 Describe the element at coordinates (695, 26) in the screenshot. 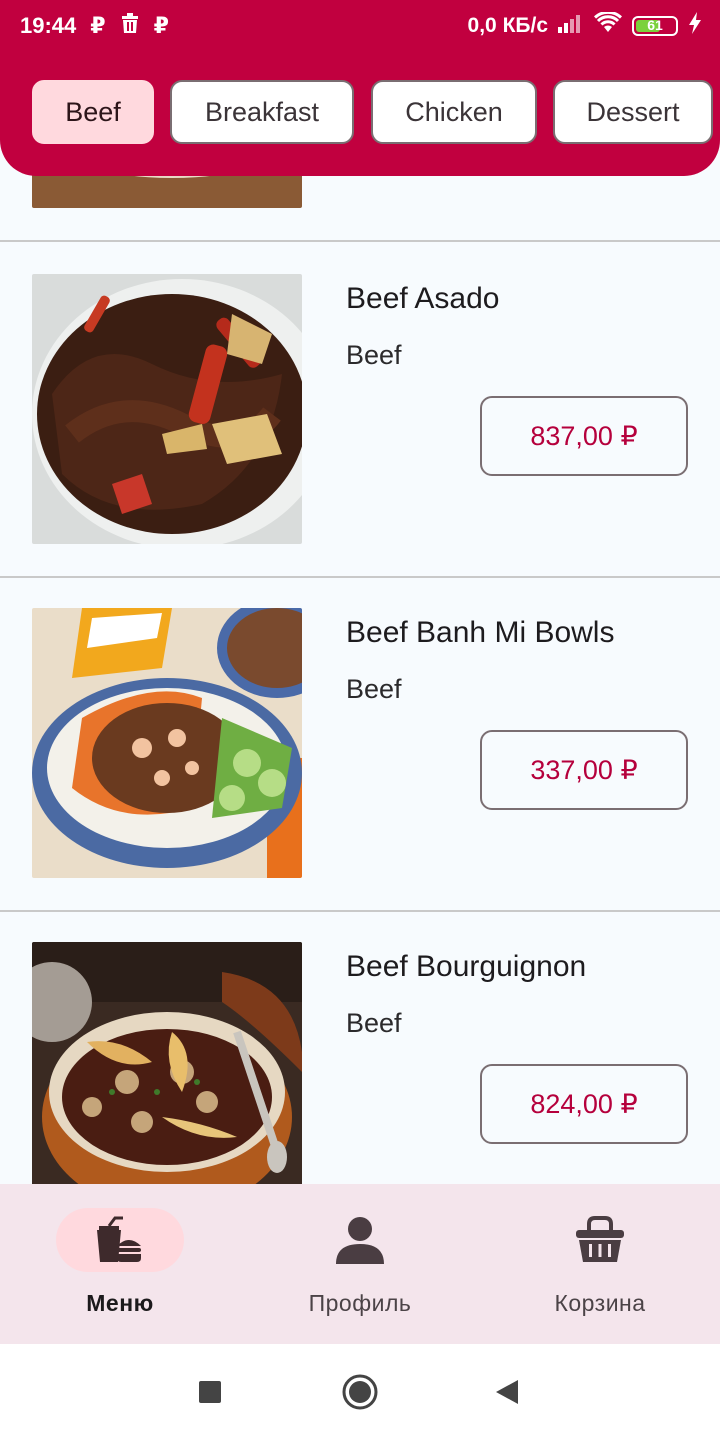

I see `charging-icon` at that location.